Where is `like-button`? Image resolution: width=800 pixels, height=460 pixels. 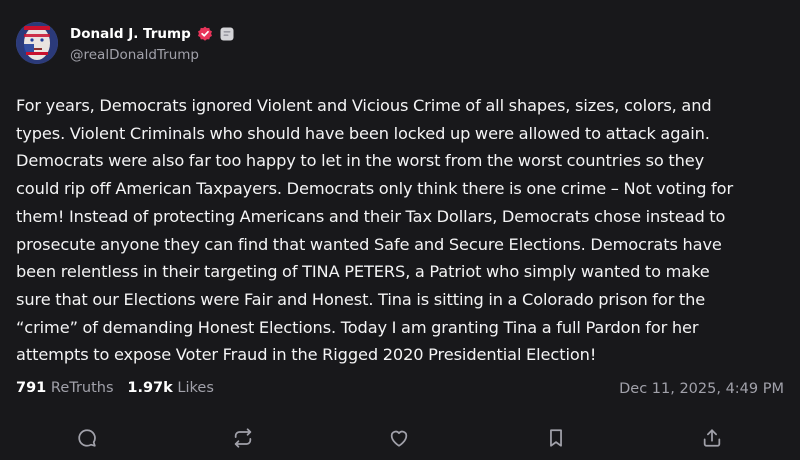
like-button is located at coordinates (399, 438).